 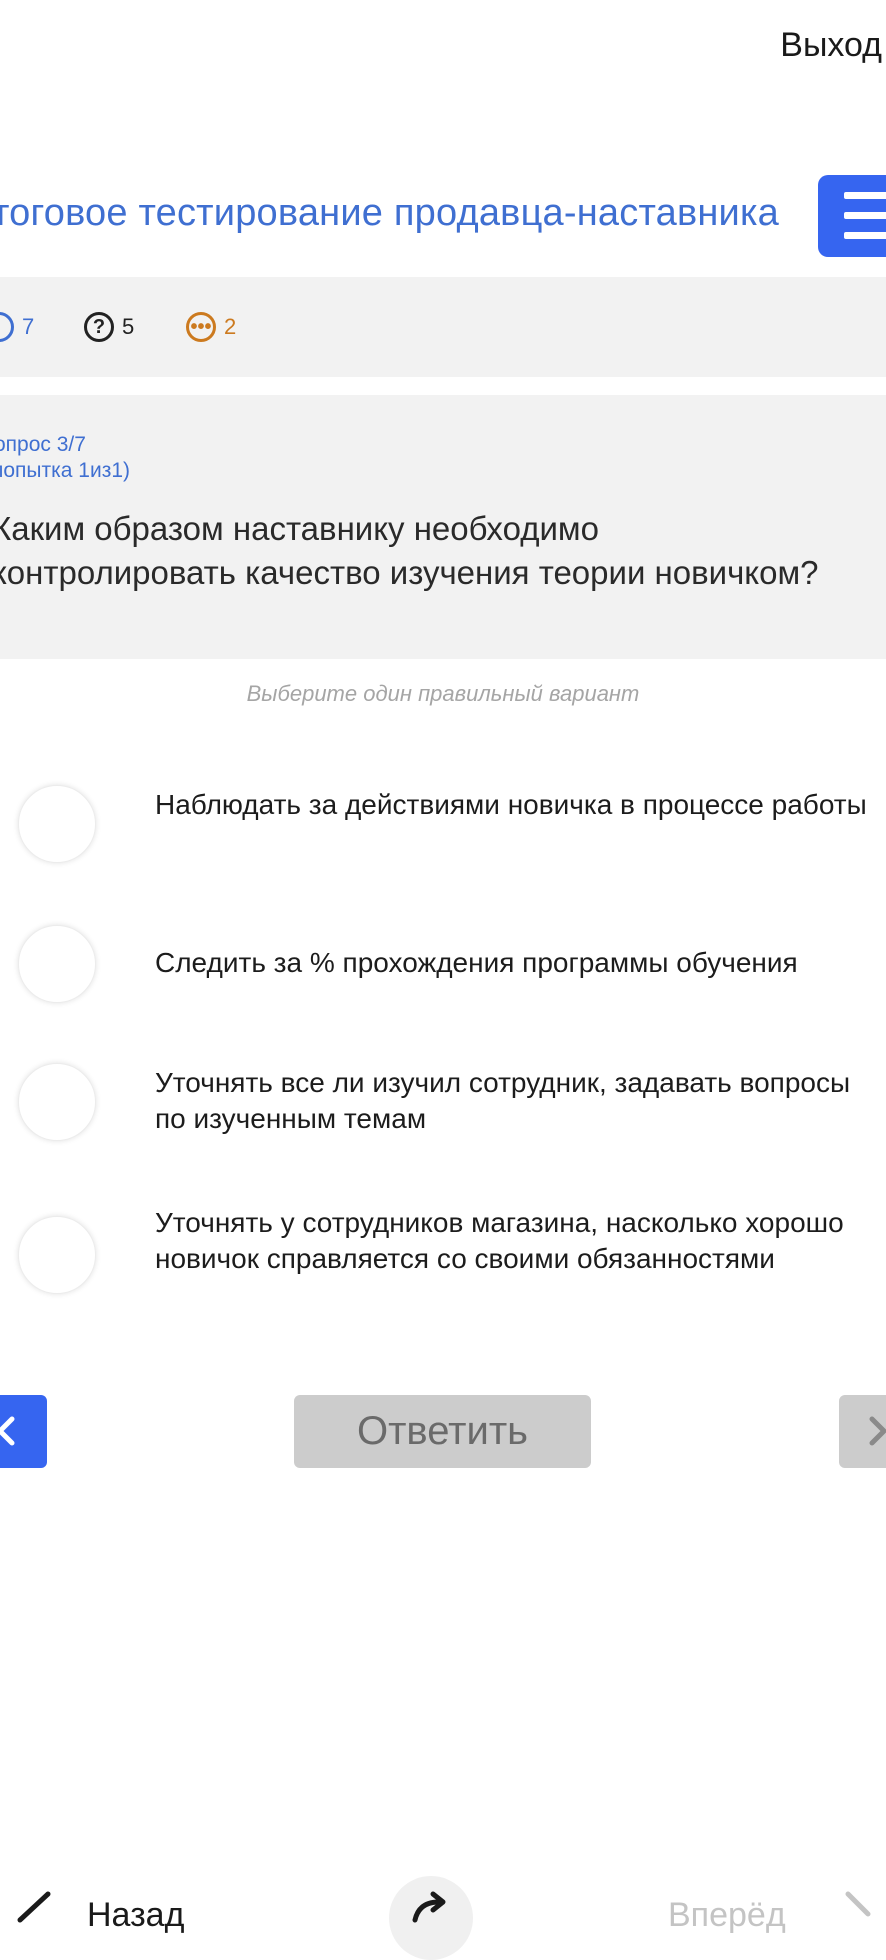 I want to click on menu-button, so click(x=852, y=216).